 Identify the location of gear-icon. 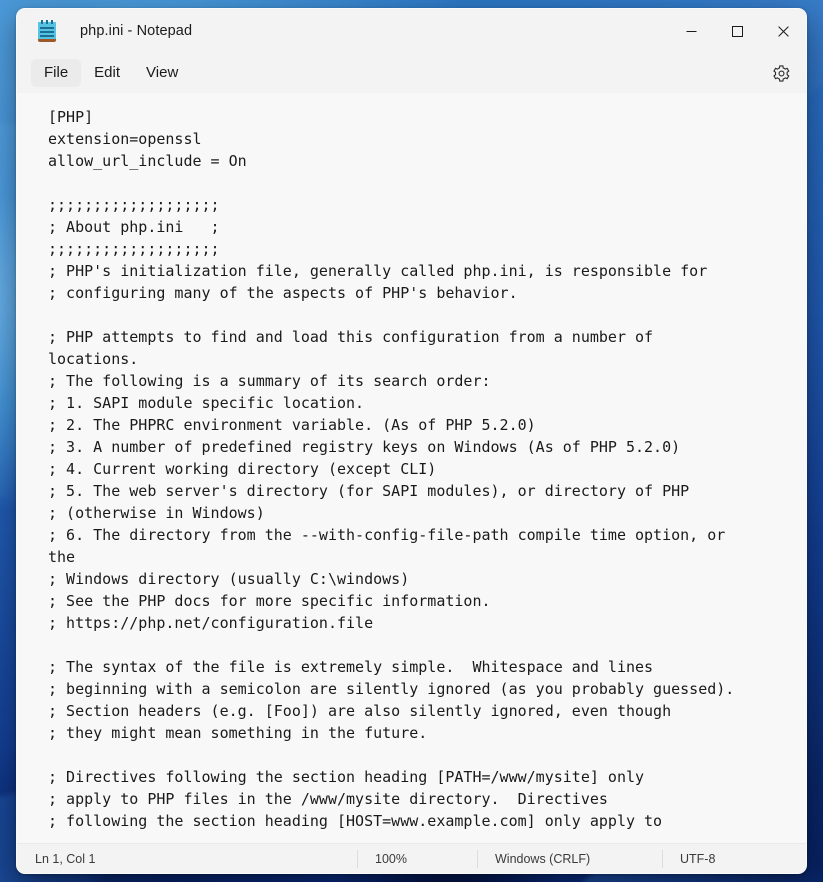
(781, 73).